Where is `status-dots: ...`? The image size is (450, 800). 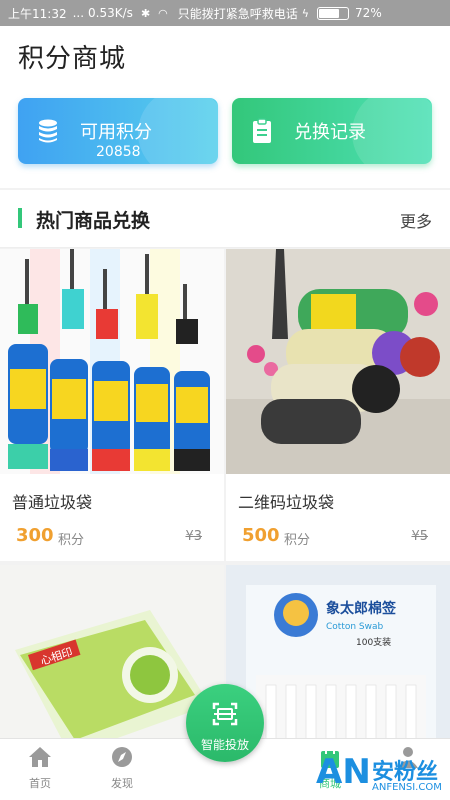 status-dots: ... is located at coordinates (78, 13).